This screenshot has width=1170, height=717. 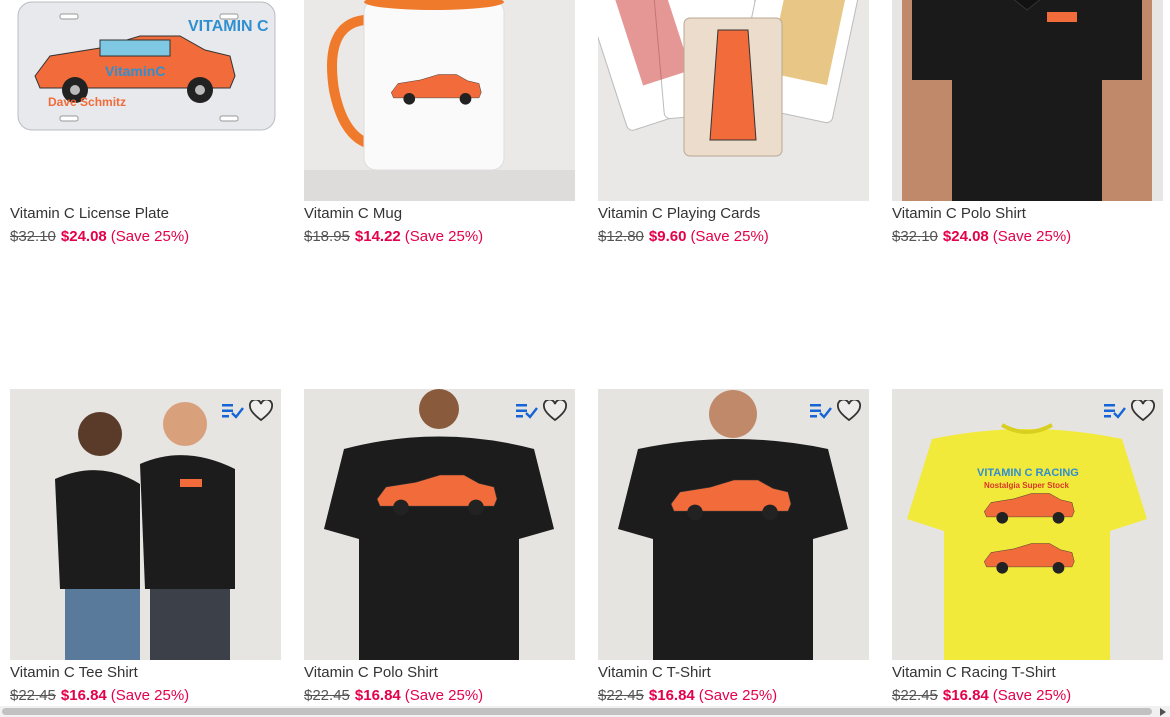 I want to click on product-title: Vitamin C Playing Cards, so click(x=679, y=213).